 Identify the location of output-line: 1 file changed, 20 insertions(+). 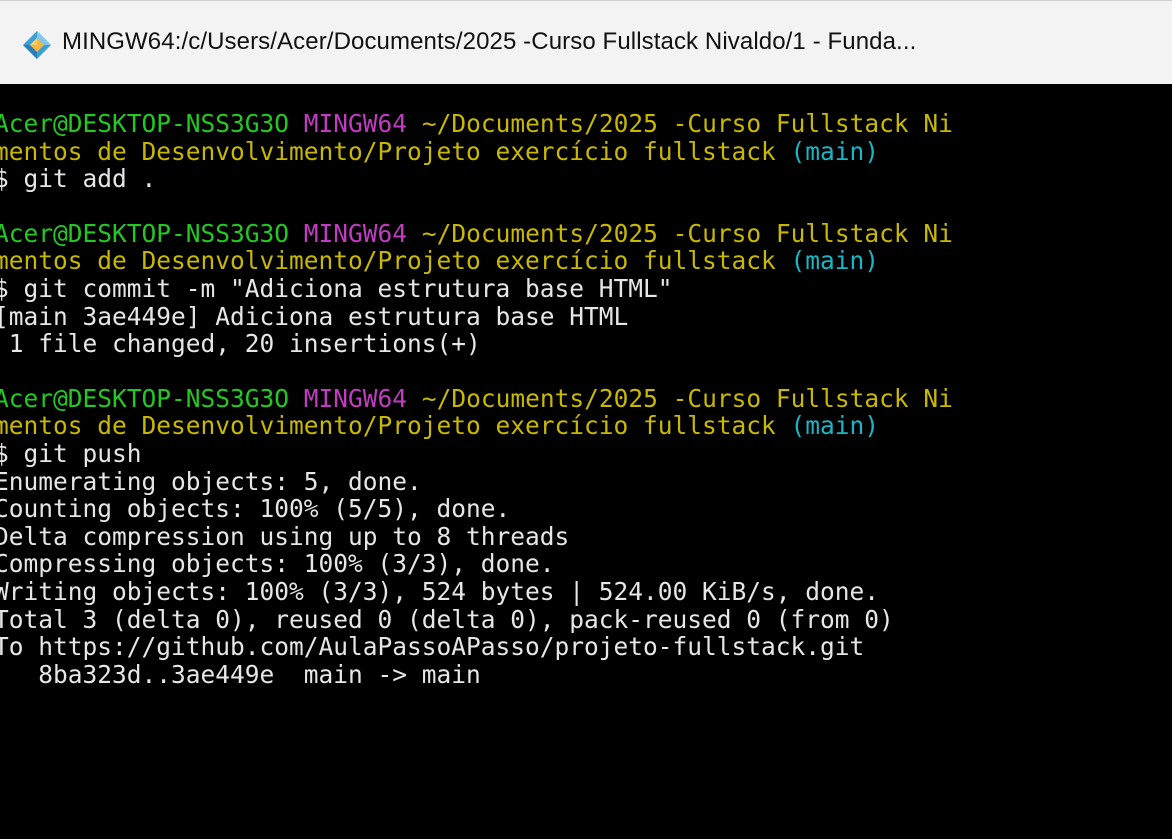
(240, 344).